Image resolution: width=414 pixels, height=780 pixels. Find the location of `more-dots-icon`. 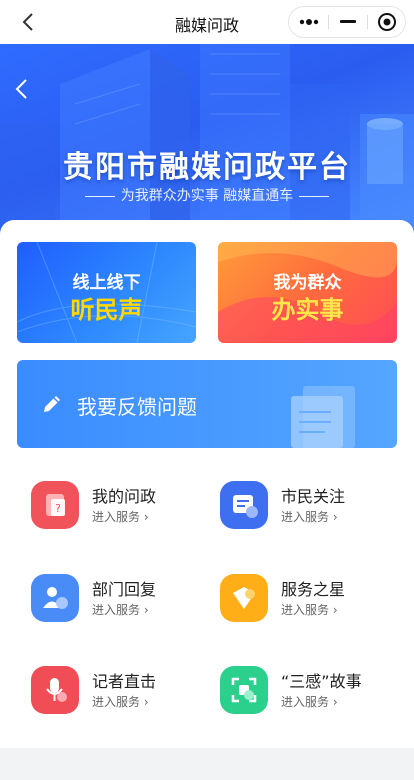

more-dots-icon is located at coordinates (308, 22).